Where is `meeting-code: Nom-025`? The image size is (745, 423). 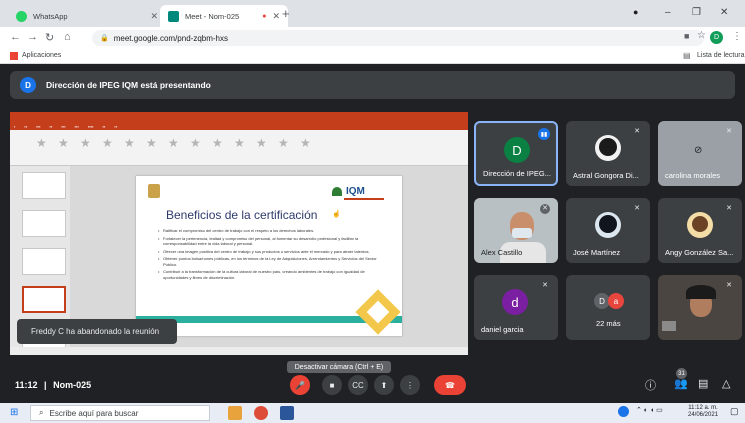
meeting-code: Nom-025 is located at coordinates (72, 385).